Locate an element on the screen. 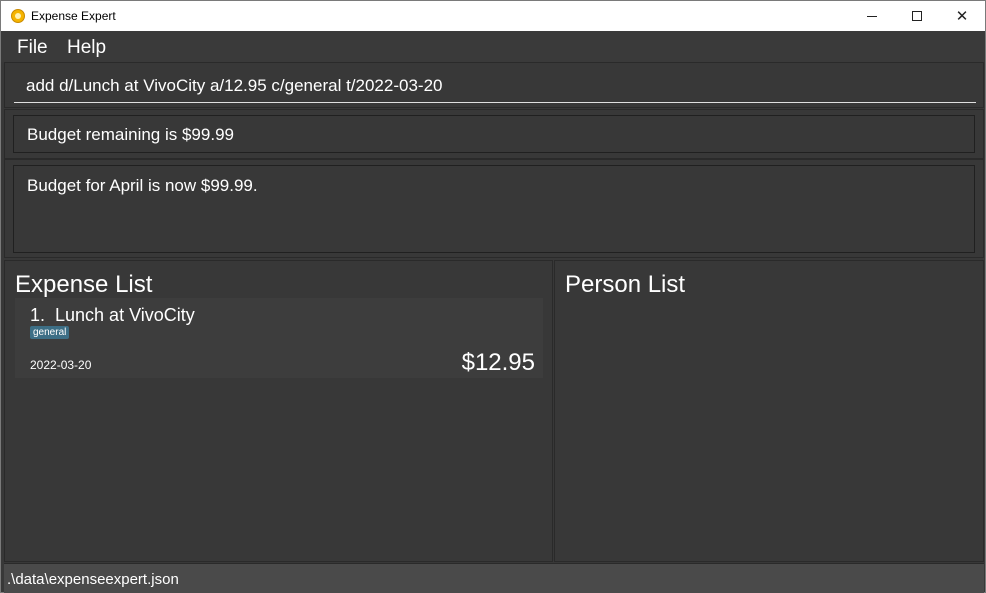 Image resolution: width=986 pixels, height=593 pixels. close-icon: ✕ is located at coordinates (962, 16).